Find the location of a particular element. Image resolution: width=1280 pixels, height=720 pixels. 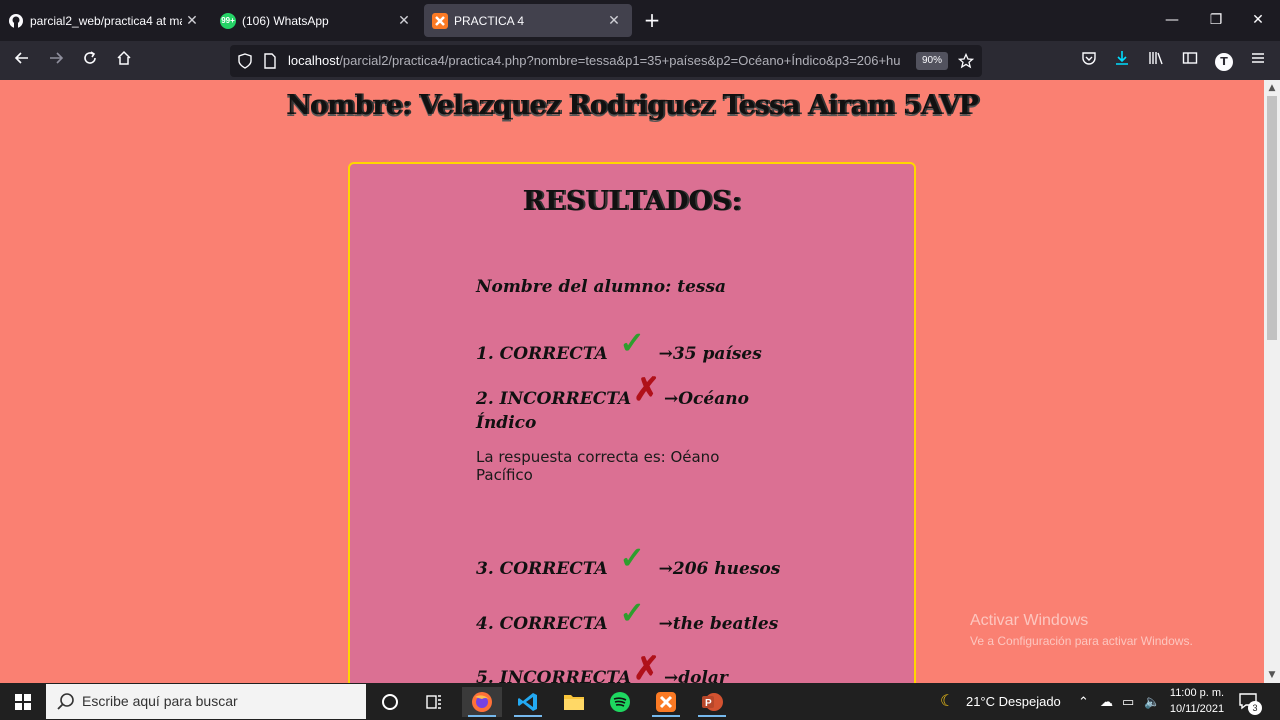

answer-value: →206 huesos is located at coordinates (719, 569).